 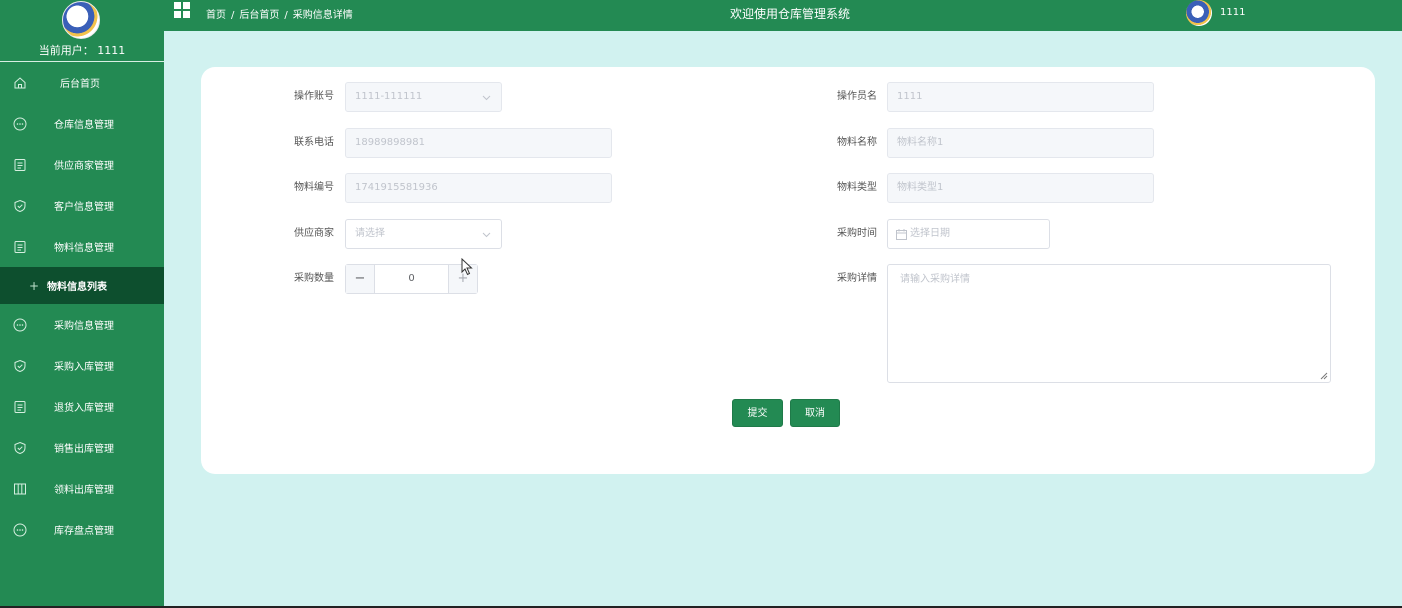 I want to click on account-select: 1111-111111, so click(x=423, y=97).